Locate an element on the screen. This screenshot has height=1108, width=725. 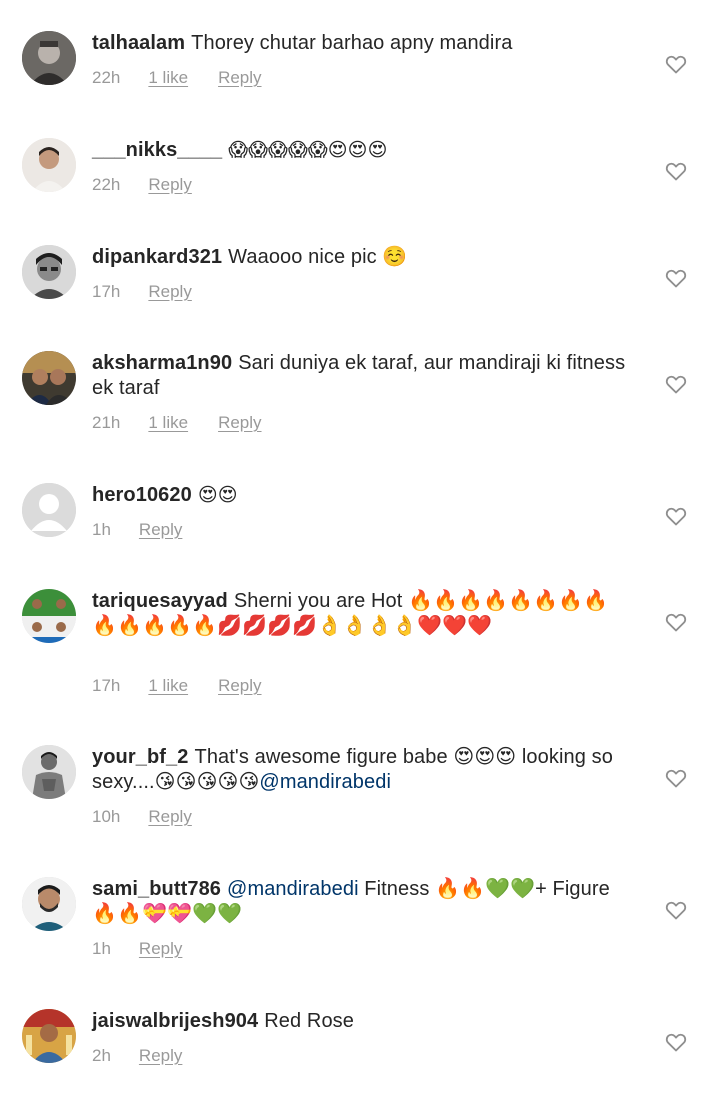
comment-time: 10h is located at coordinates (106, 816).